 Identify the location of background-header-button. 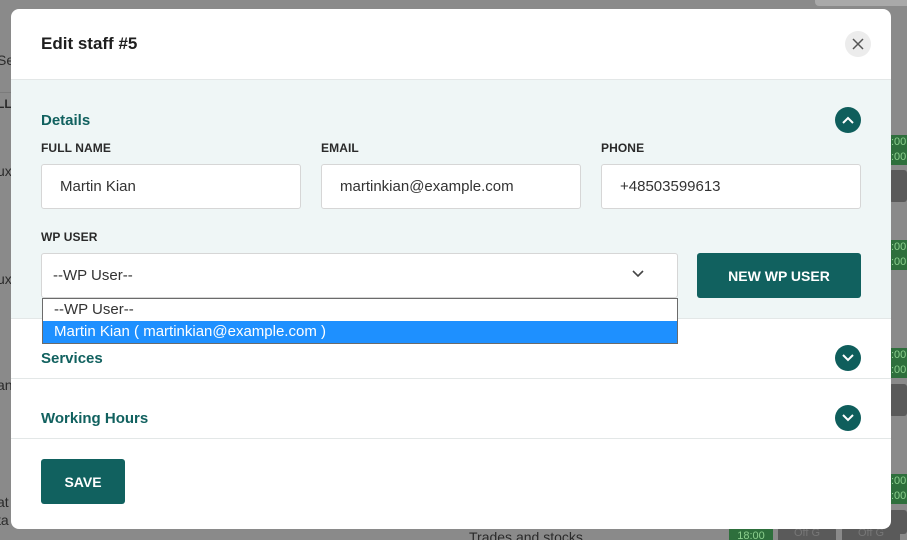
(861, 3).